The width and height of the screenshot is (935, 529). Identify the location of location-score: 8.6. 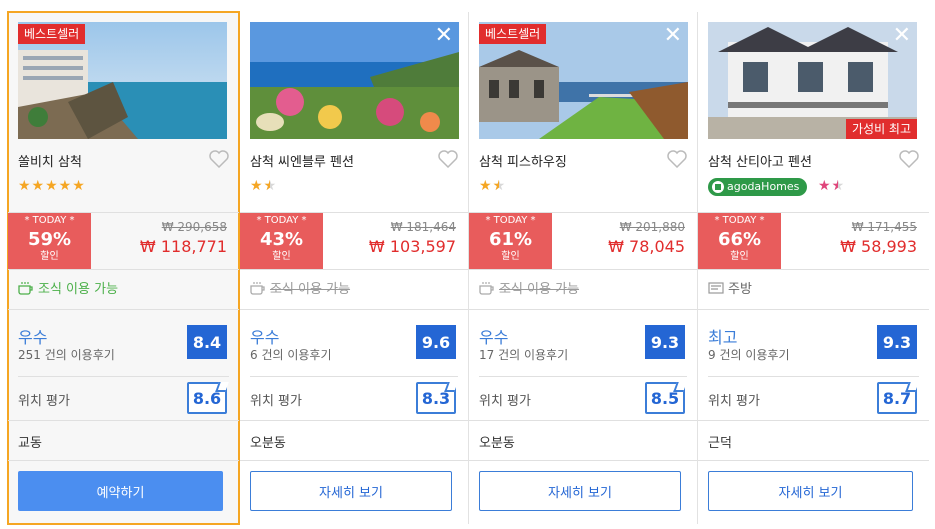
(207, 398).